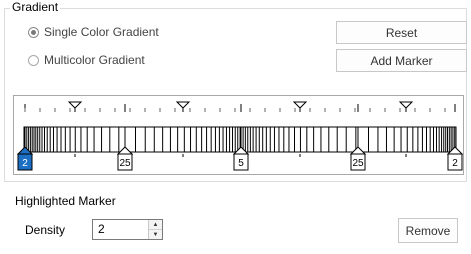  Describe the element at coordinates (65, 201) in the screenshot. I see `highlighted-marker-title: Highlighted Marker` at that location.